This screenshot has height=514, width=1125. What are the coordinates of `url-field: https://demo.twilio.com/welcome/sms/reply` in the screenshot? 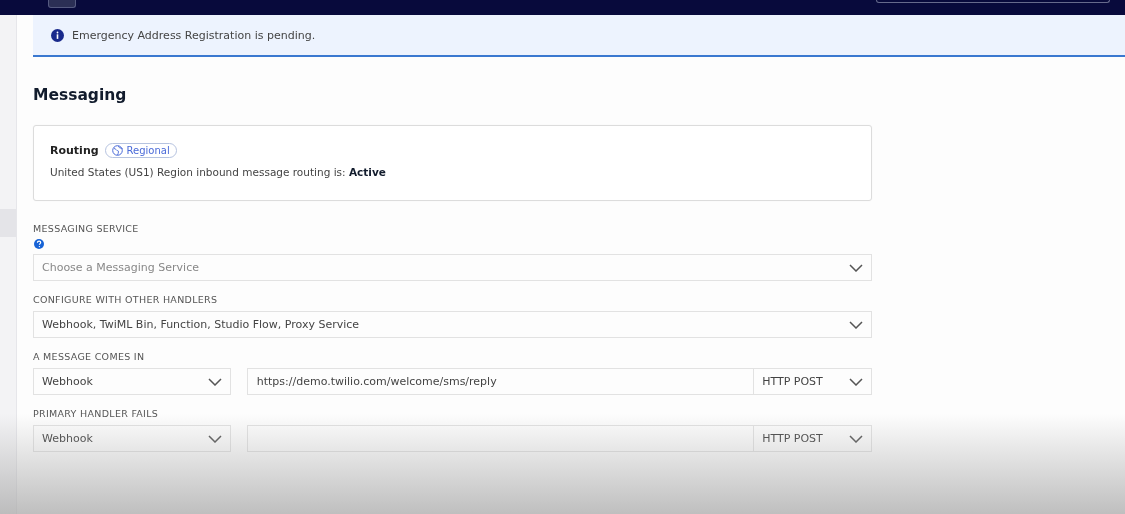 It's located at (500, 381).